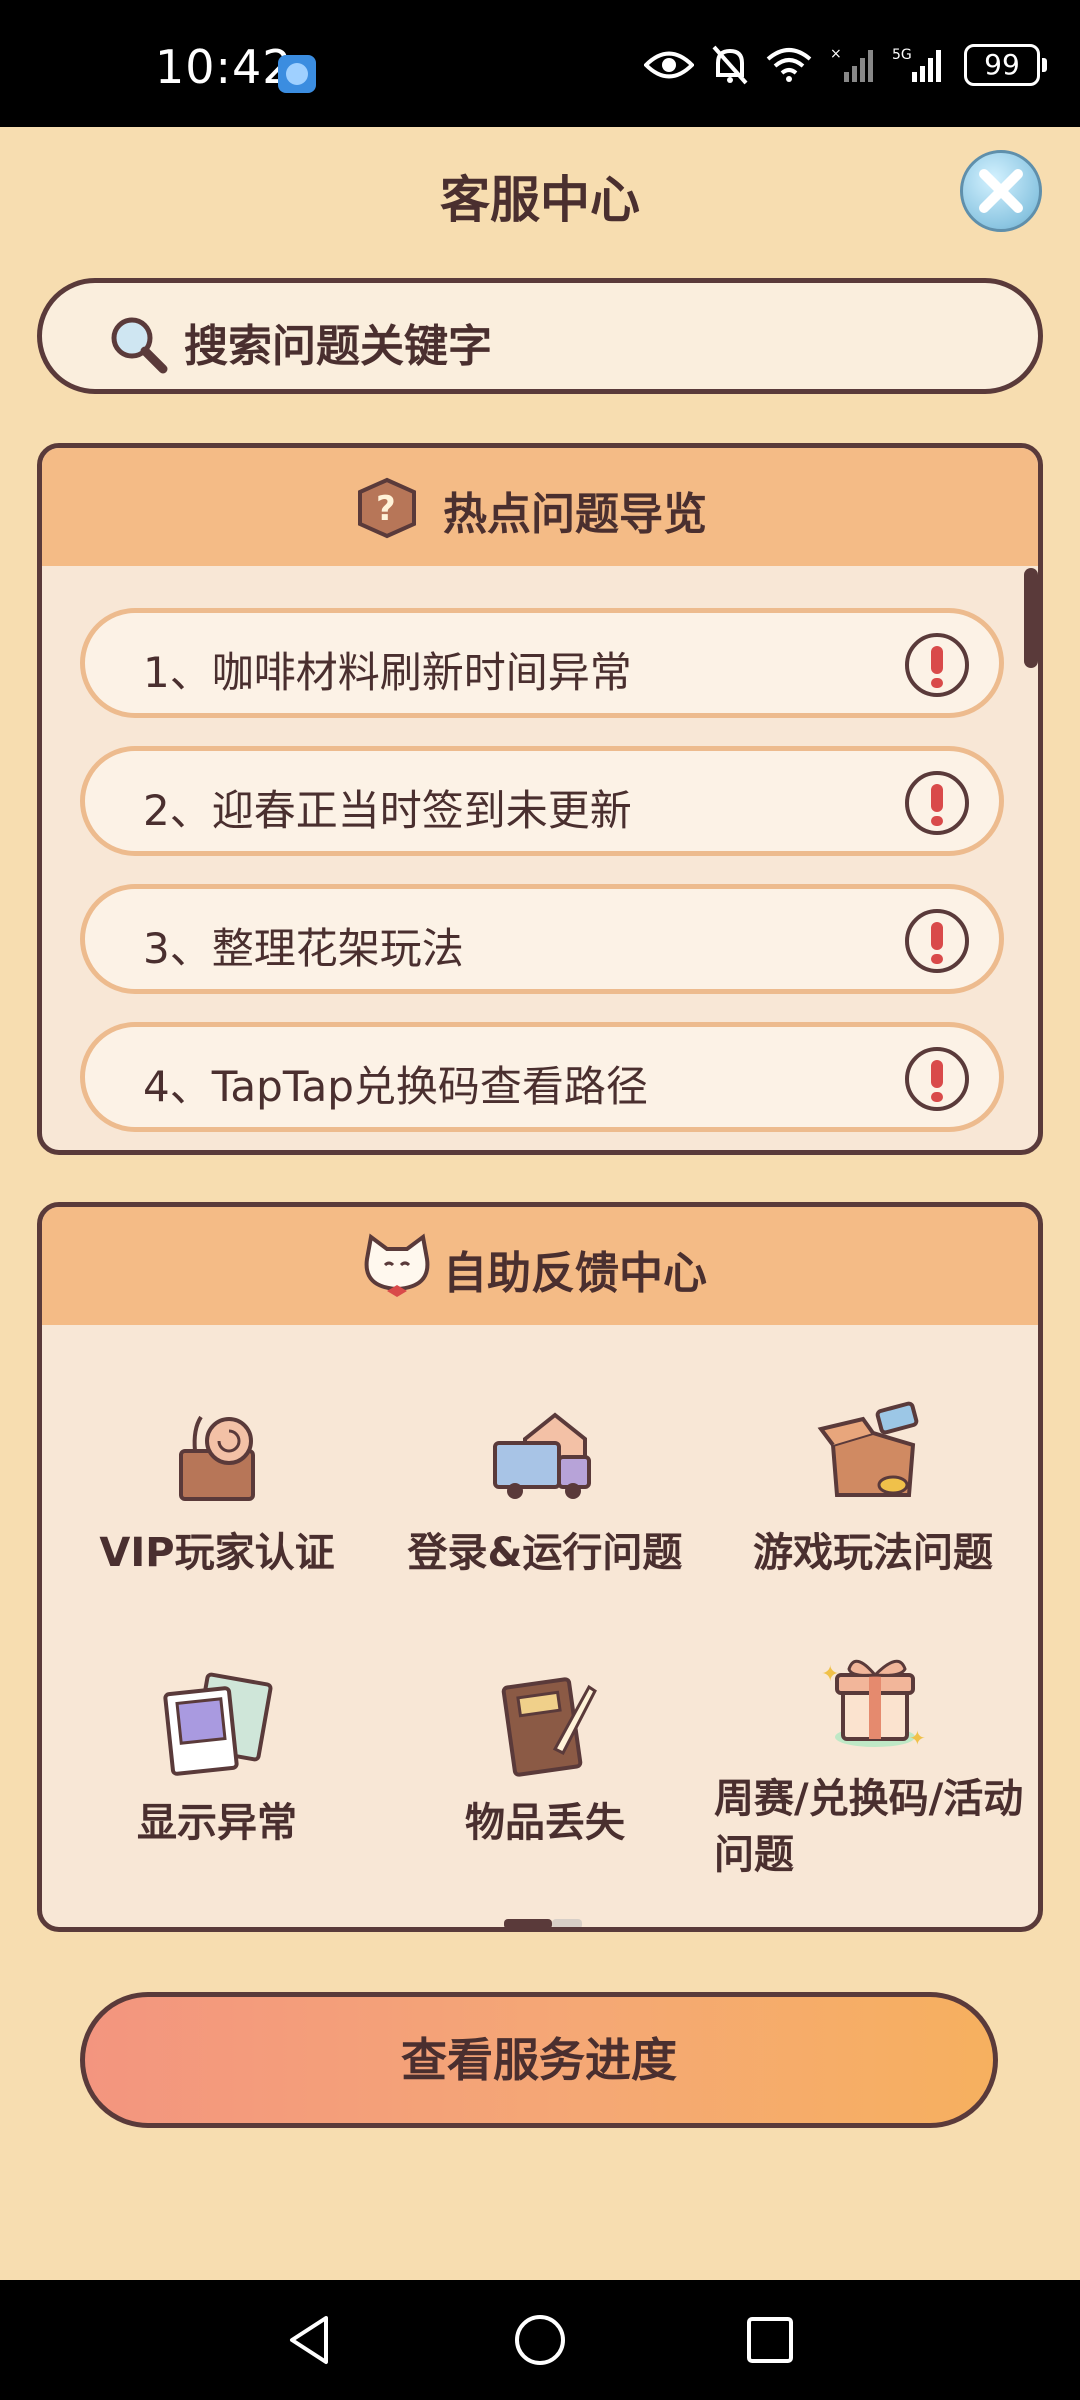 This screenshot has width=1080, height=2400. Describe the element at coordinates (542, 1455) in the screenshot. I see `truck-icon` at that location.